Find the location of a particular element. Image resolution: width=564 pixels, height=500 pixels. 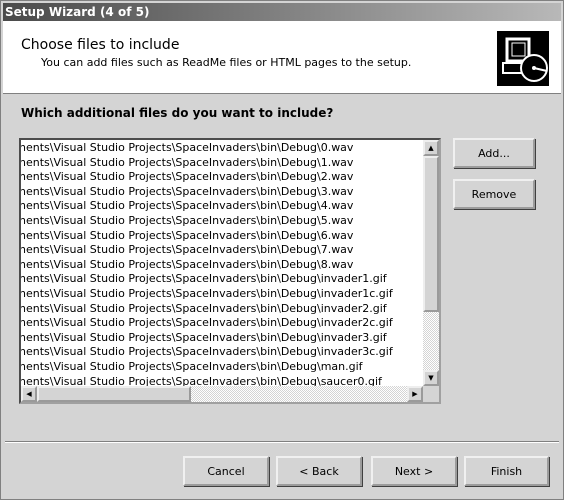

back-button: < Back is located at coordinates (319, 471).